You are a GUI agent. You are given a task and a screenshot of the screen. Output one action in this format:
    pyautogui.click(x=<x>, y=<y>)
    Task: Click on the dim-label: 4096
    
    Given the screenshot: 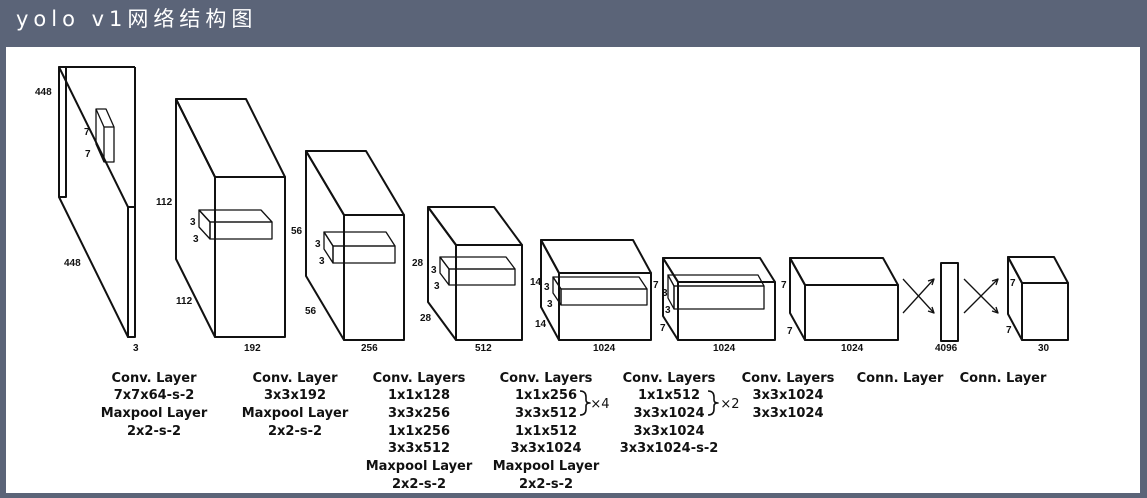 What is the action you would take?
    pyautogui.click(x=946, y=348)
    